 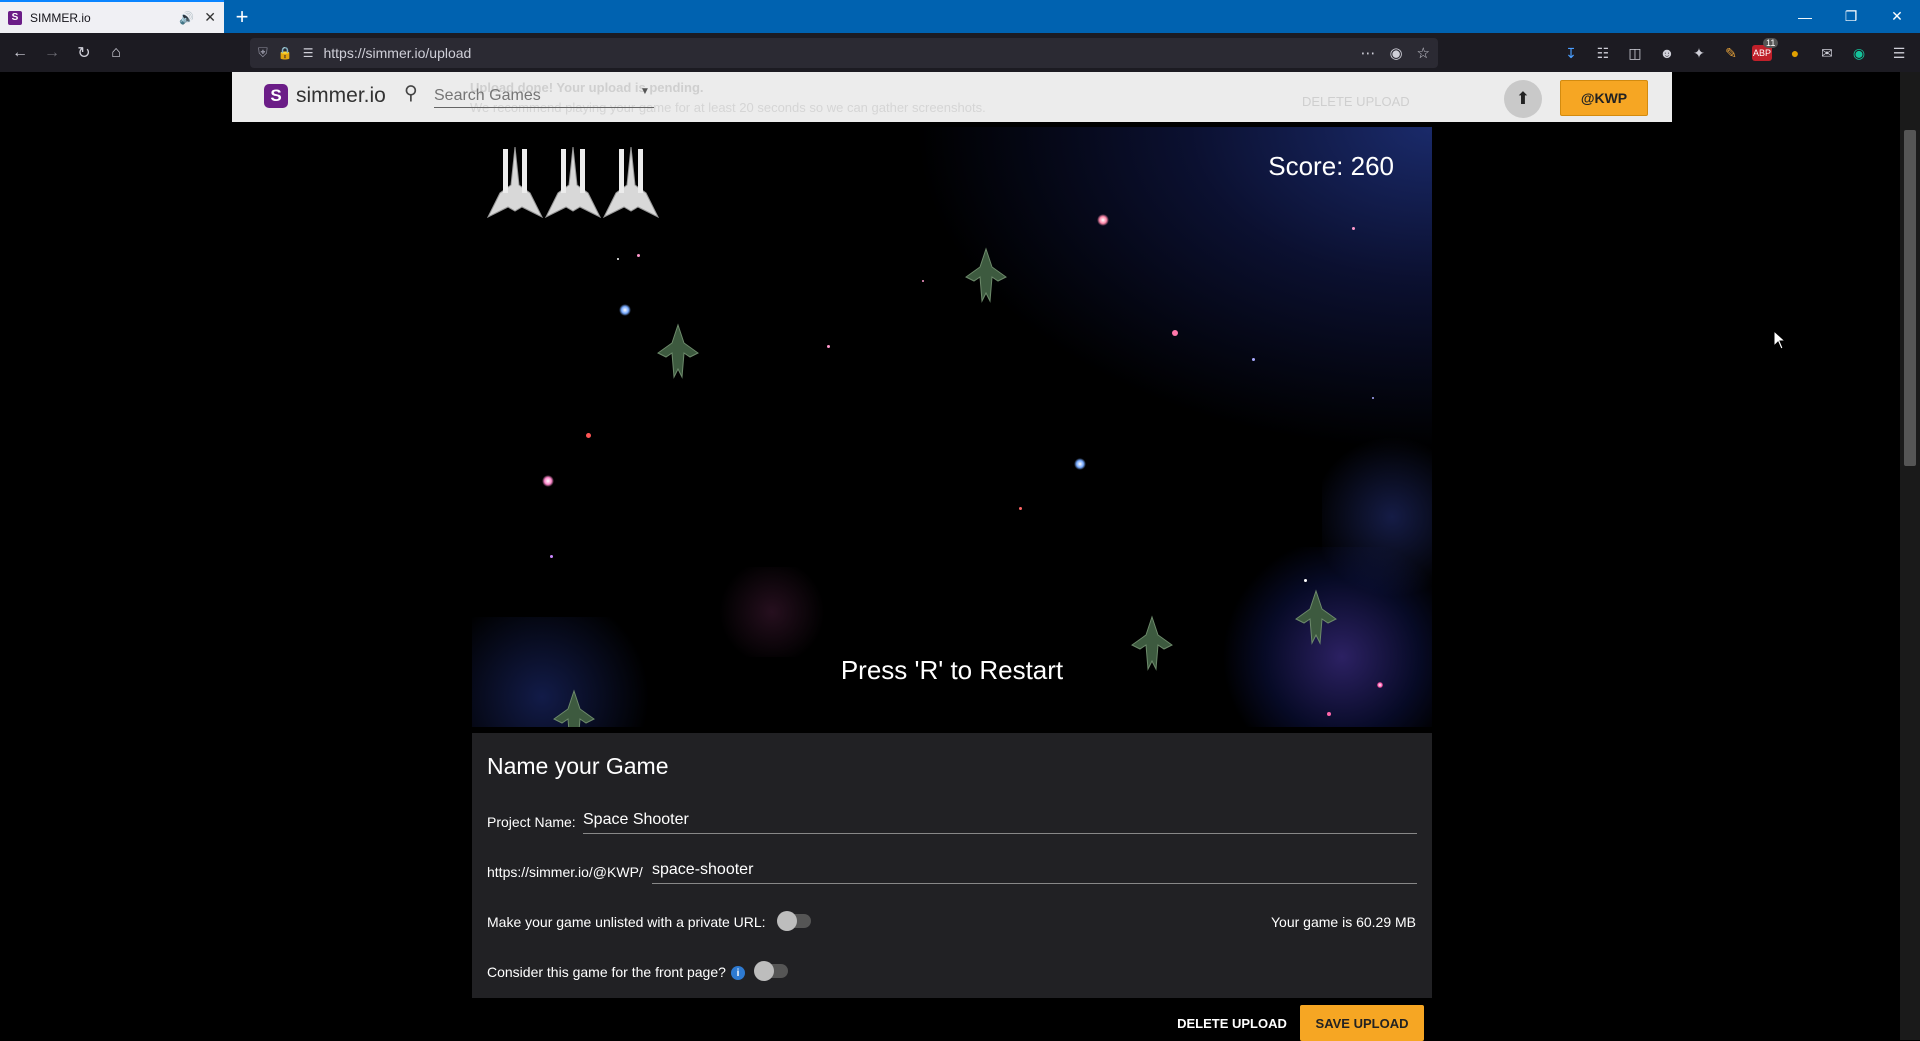 What do you see at coordinates (308, 53) in the screenshot?
I see `site-permissions-icon: ☰` at bounding box center [308, 53].